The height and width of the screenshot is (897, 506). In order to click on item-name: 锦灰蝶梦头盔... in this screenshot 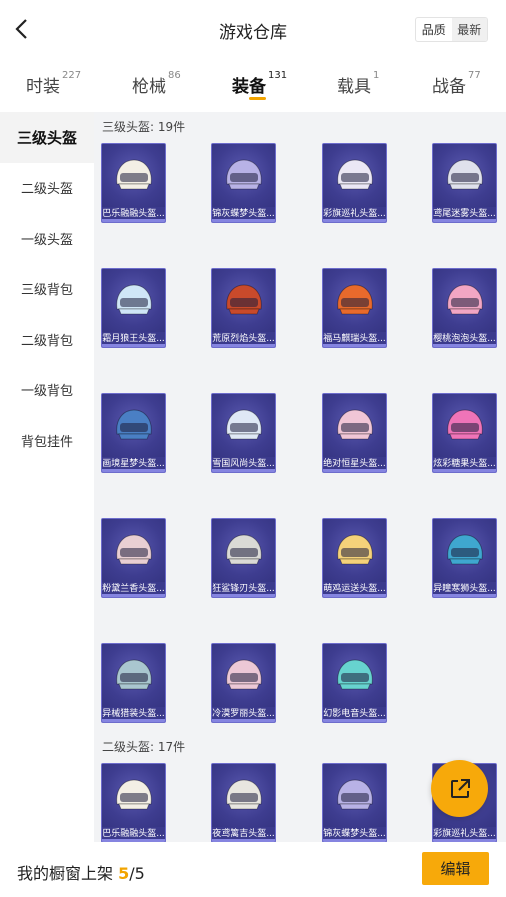, I will do `click(354, 834)`.